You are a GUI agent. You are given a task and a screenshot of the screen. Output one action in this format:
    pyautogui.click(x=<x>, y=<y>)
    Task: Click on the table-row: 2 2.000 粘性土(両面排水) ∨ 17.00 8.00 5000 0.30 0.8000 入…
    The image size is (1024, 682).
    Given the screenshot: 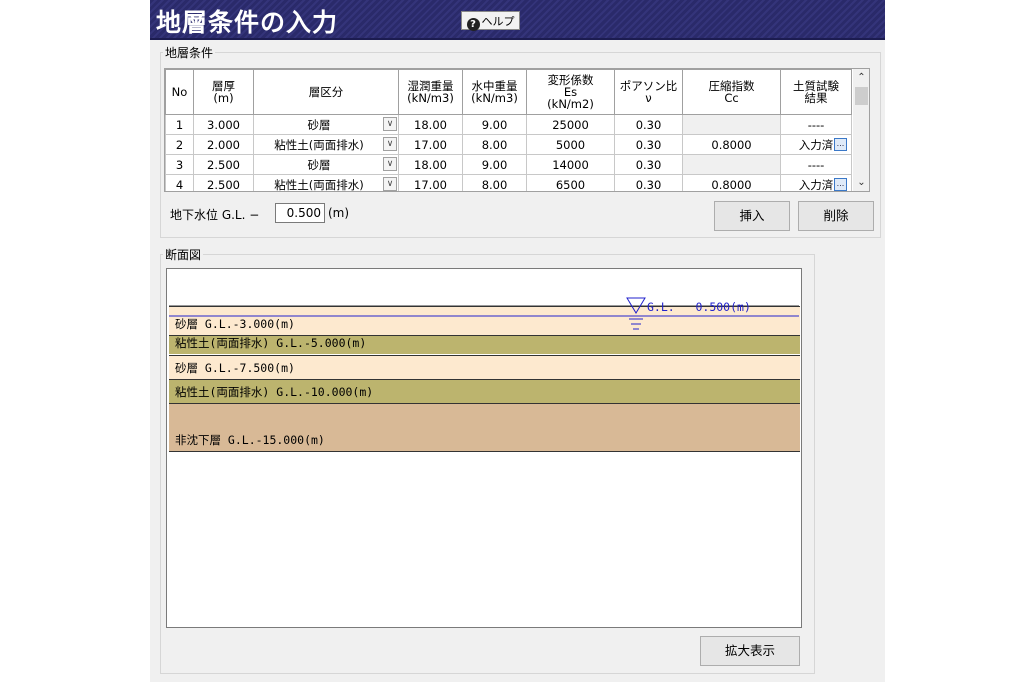 What is the action you would take?
    pyautogui.click(x=508, y=144)
    